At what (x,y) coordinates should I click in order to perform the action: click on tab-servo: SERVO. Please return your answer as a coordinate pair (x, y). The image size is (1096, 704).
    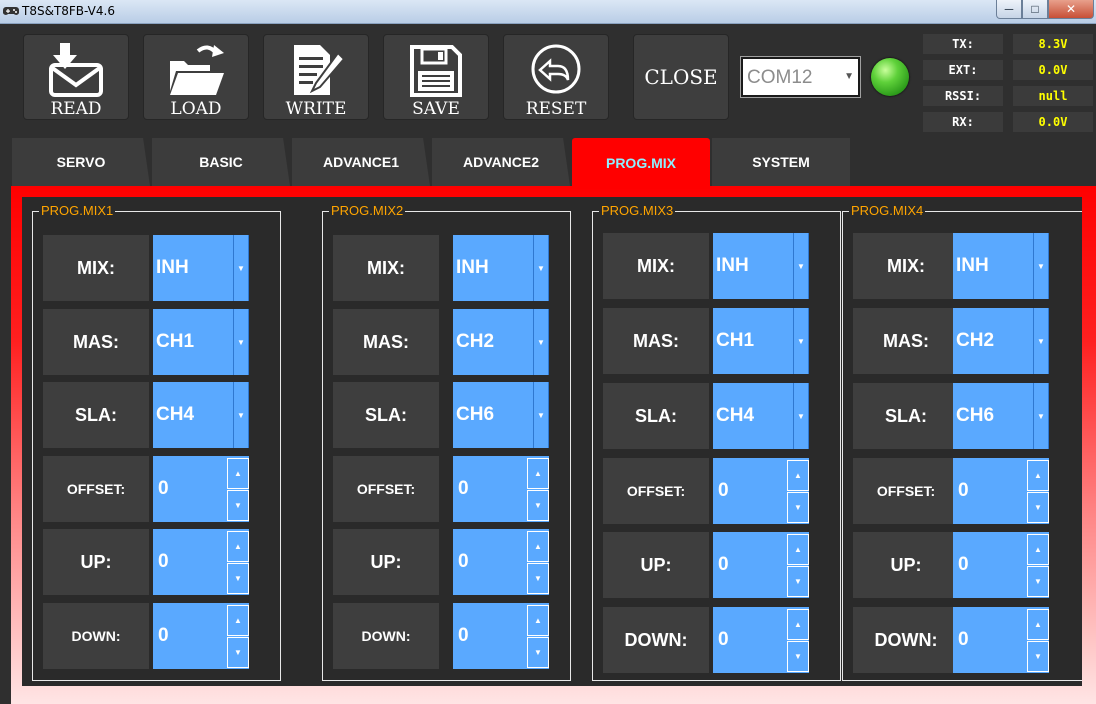
    Looking at the image, I should click on (81, 162).